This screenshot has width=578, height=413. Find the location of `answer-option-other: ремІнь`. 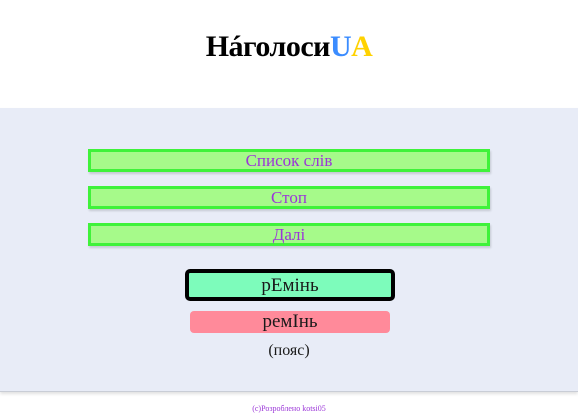

answer-option-other: ремІнь is located at coordinates (290, 322).